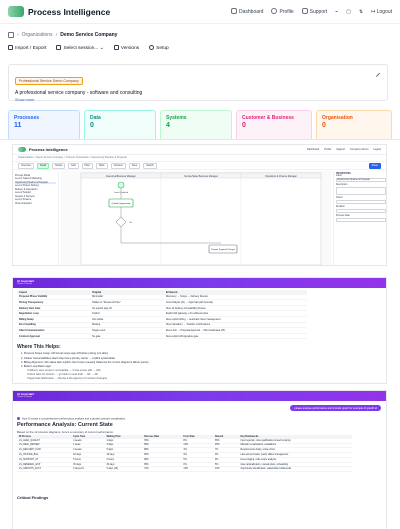 Image resolution: width=400 pixels, height=529 pixels. What do you see at coordinates (43, 165) in the screenshot?
I see `detail-button: Detail` at bounding box center [43, 165].